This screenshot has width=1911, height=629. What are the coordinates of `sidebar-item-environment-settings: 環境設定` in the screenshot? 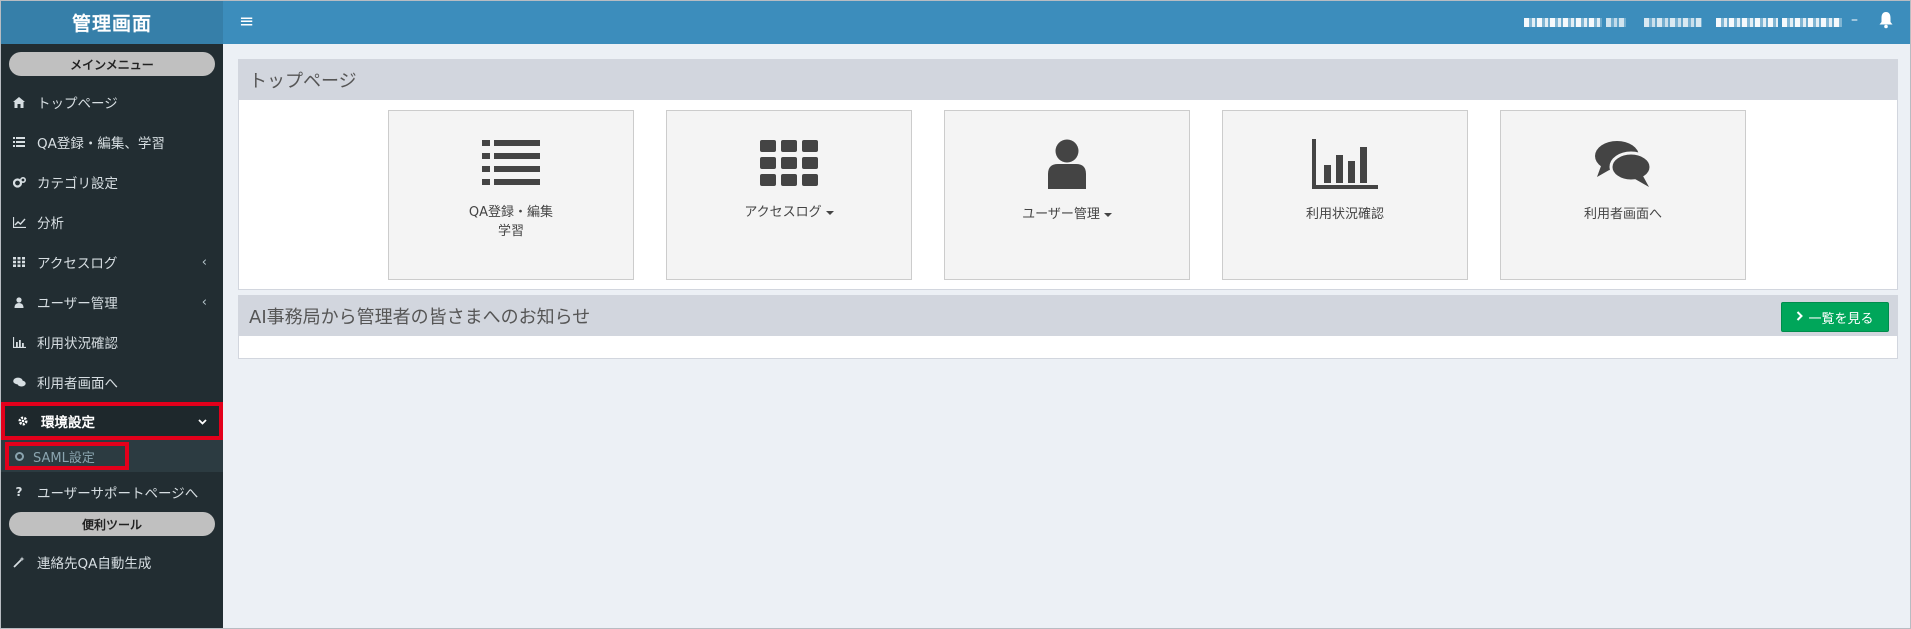 It's located at (112, 421).